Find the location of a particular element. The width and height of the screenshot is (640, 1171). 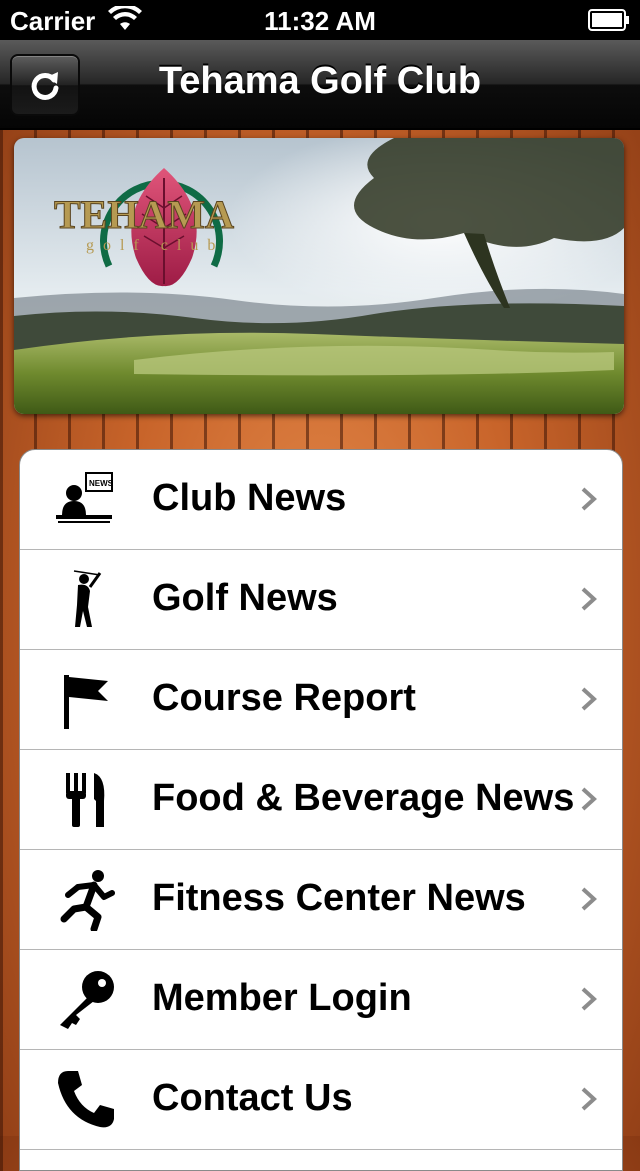

battery-icon is located at coordinates (609, 22).